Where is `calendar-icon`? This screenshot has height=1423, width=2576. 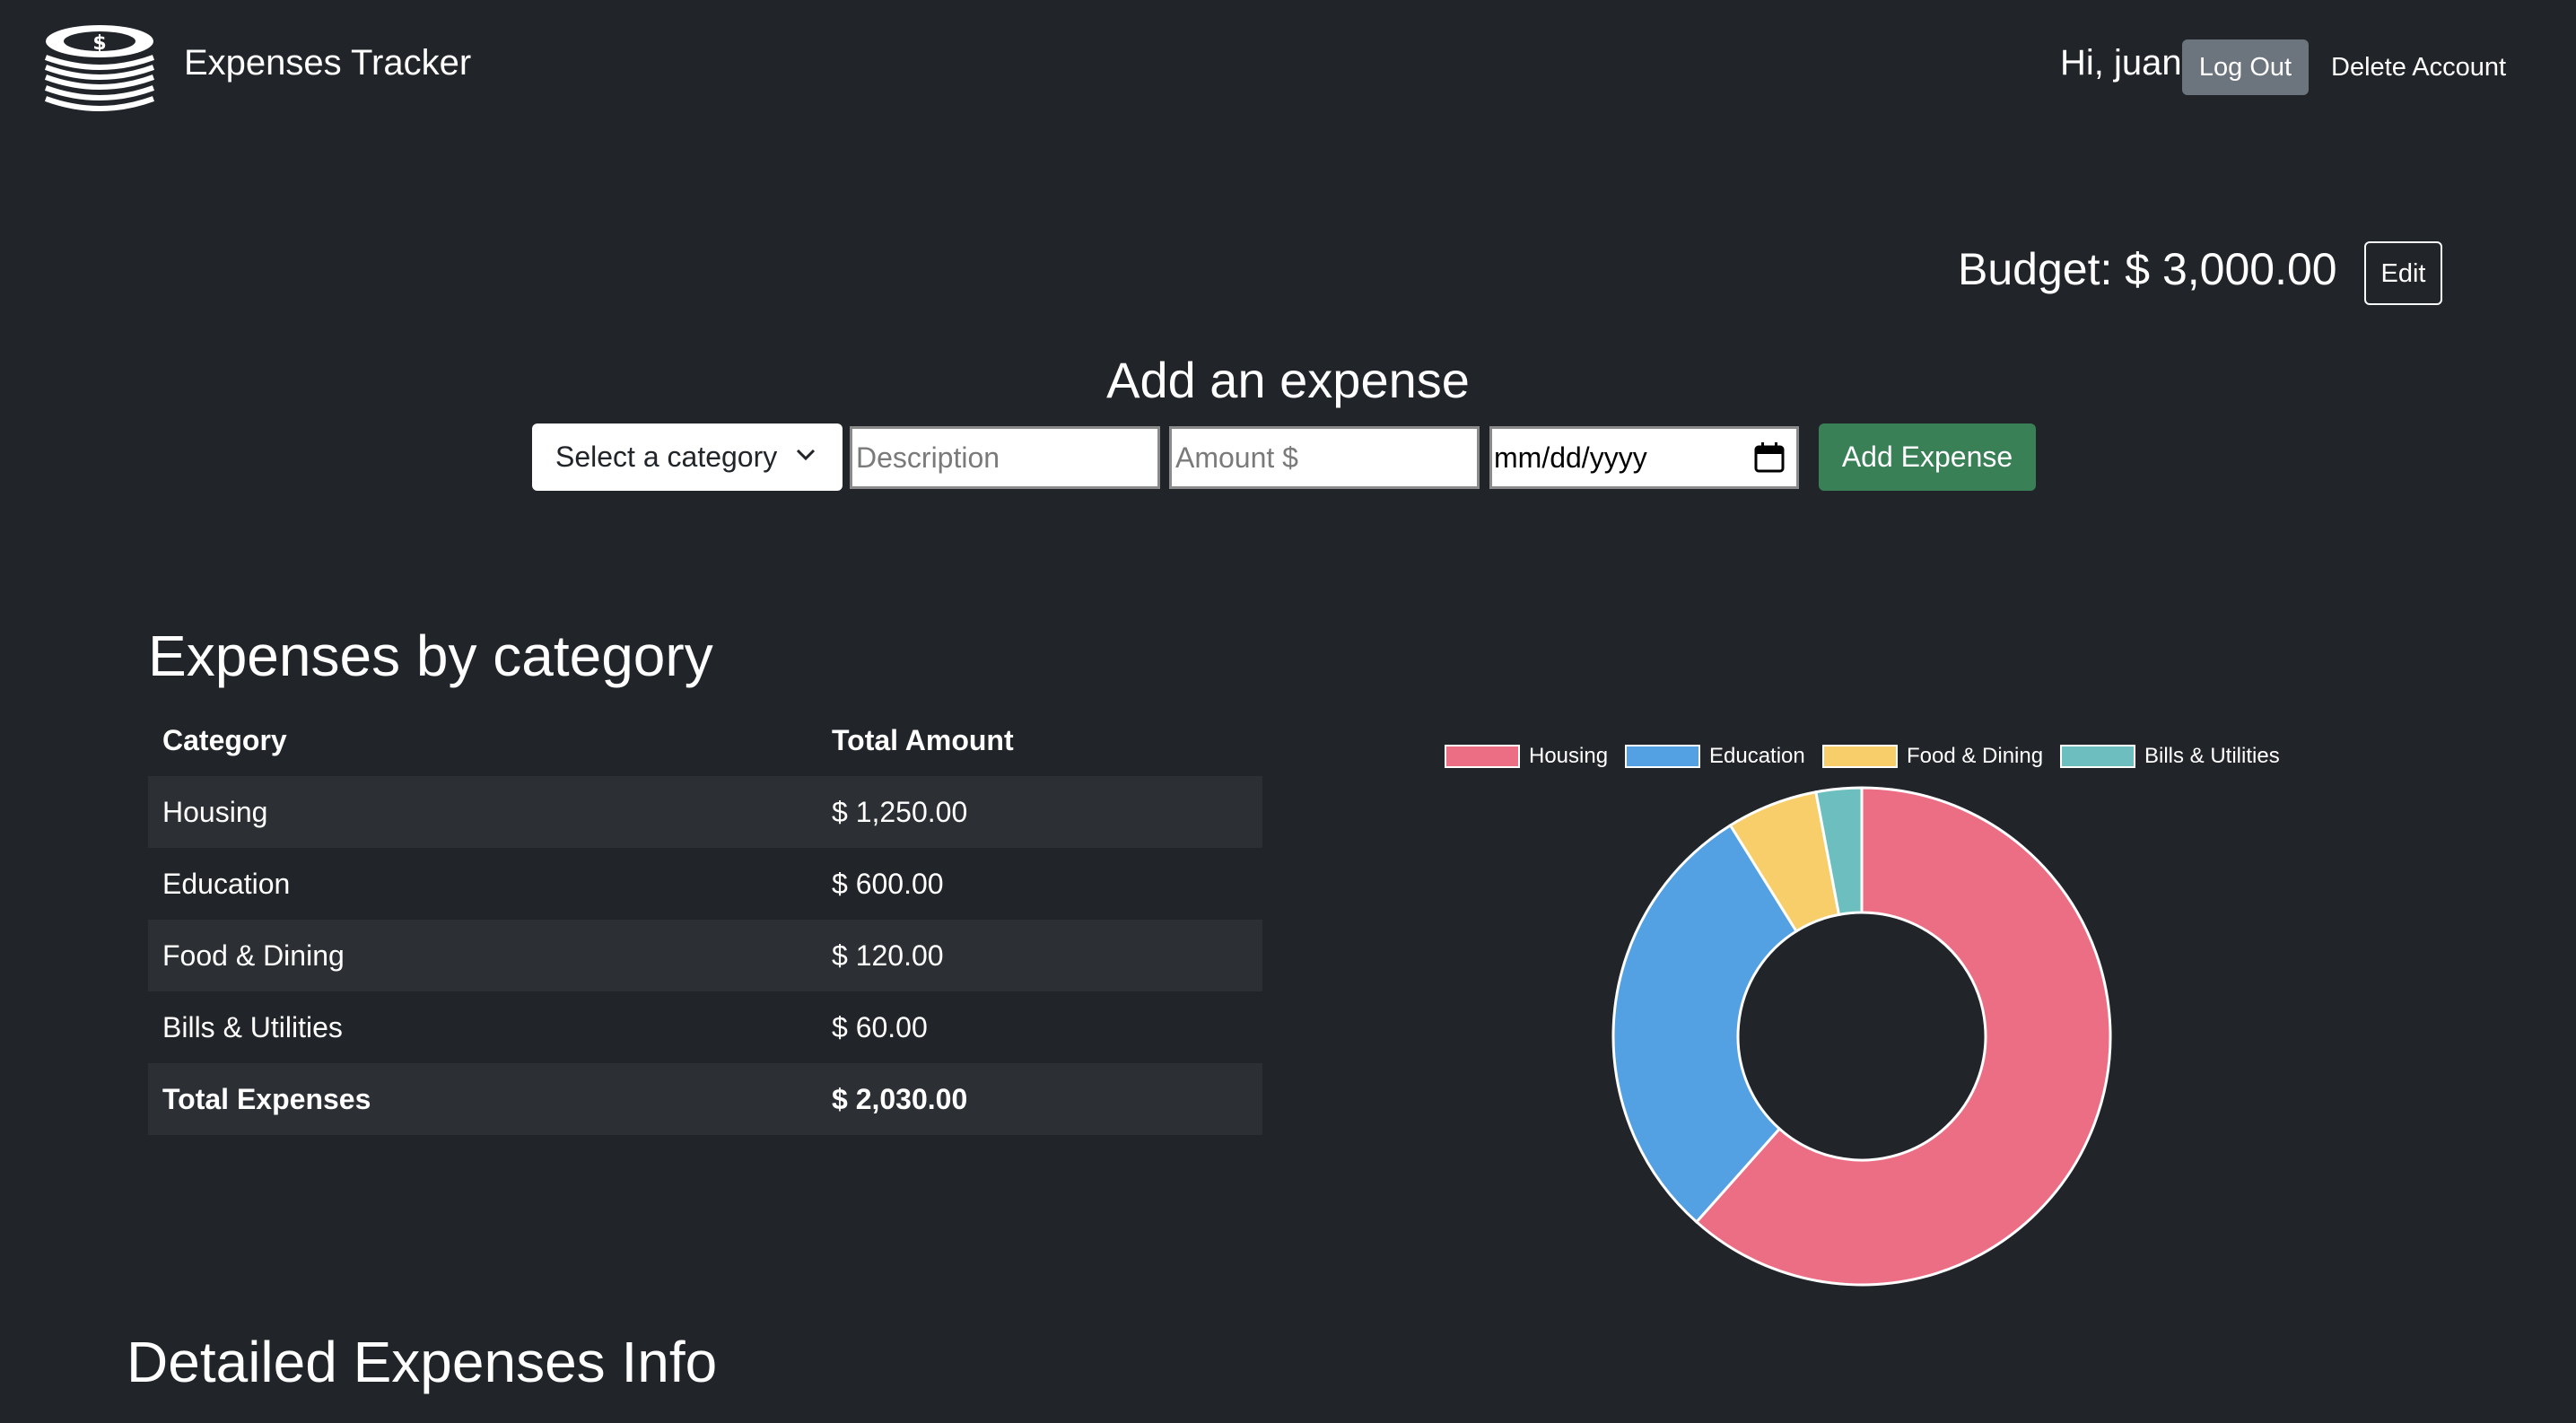 calendar-icon is located at coordinates (1769, 457).